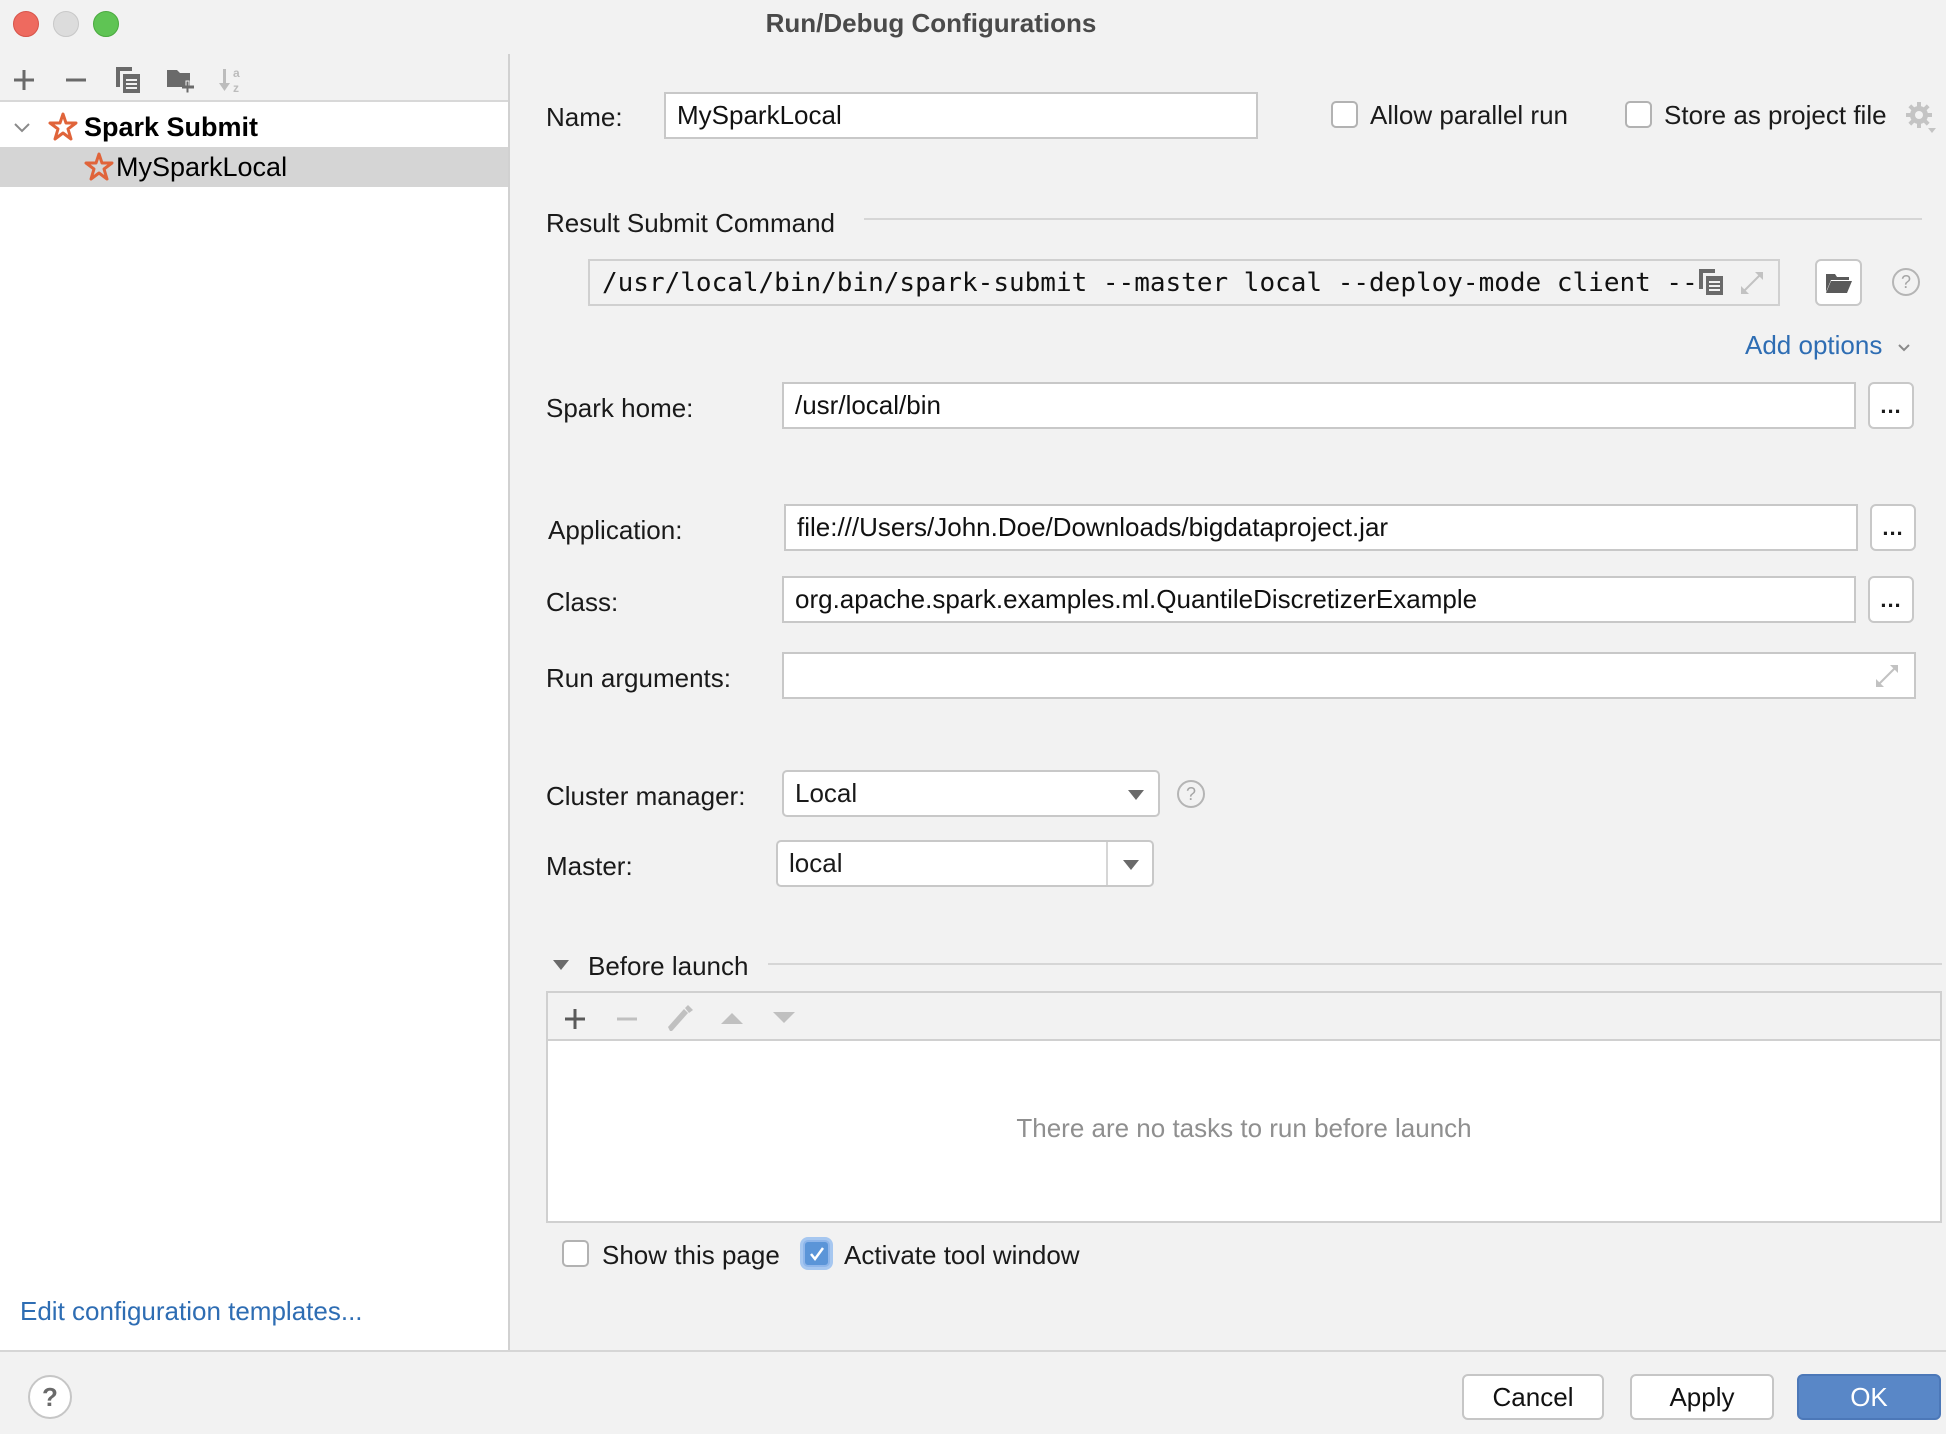  I want to click on before-launch-toolbar, so click(1244, 1017).